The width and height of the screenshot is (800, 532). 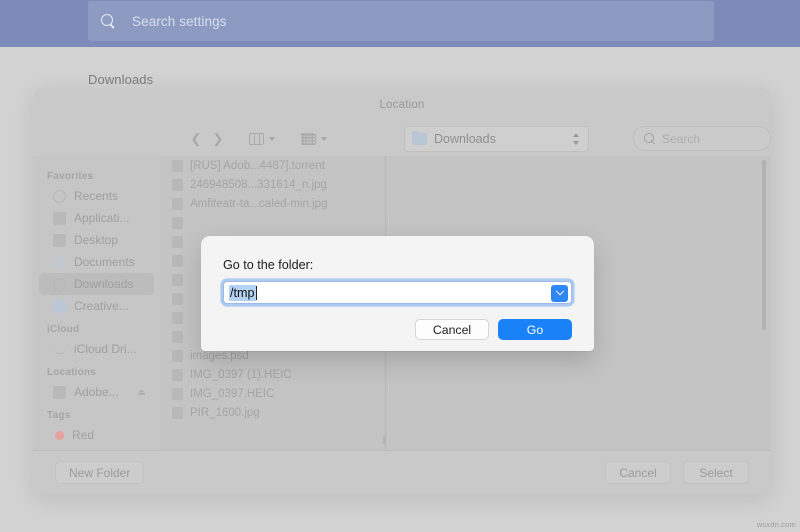 I want to click on select-button: Select, so click(x=716, y=472).